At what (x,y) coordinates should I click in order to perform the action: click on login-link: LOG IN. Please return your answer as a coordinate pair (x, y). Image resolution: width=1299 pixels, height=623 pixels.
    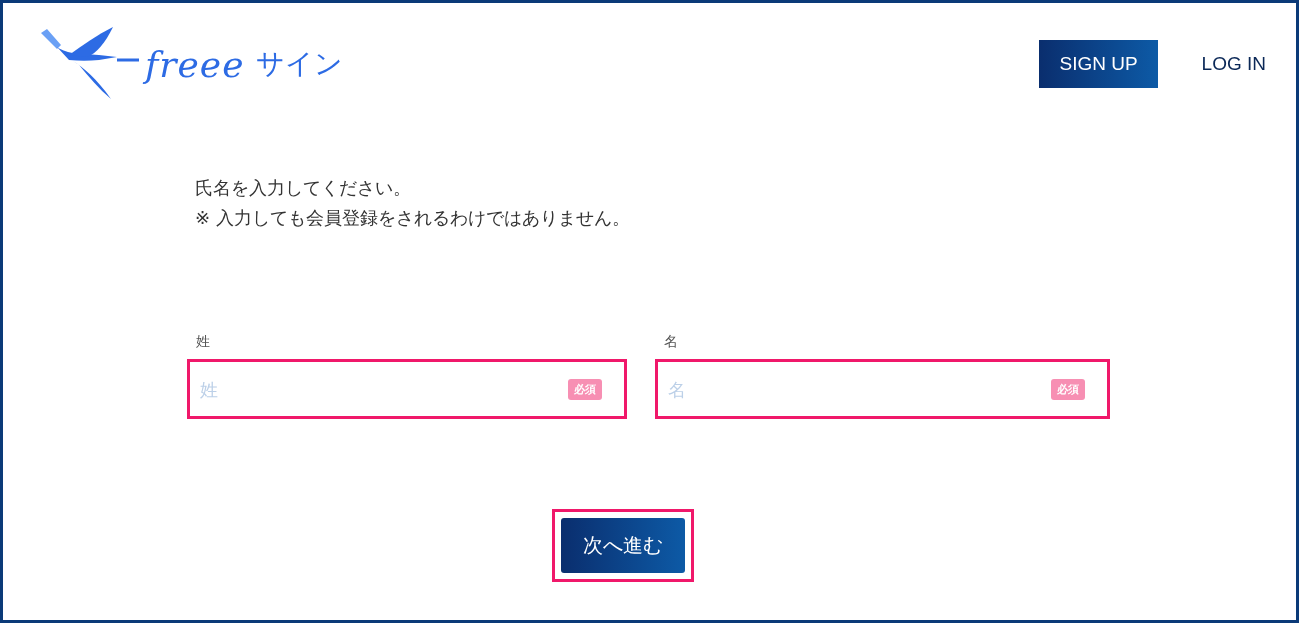
    Looking at the image, I should click on (1233, 64).